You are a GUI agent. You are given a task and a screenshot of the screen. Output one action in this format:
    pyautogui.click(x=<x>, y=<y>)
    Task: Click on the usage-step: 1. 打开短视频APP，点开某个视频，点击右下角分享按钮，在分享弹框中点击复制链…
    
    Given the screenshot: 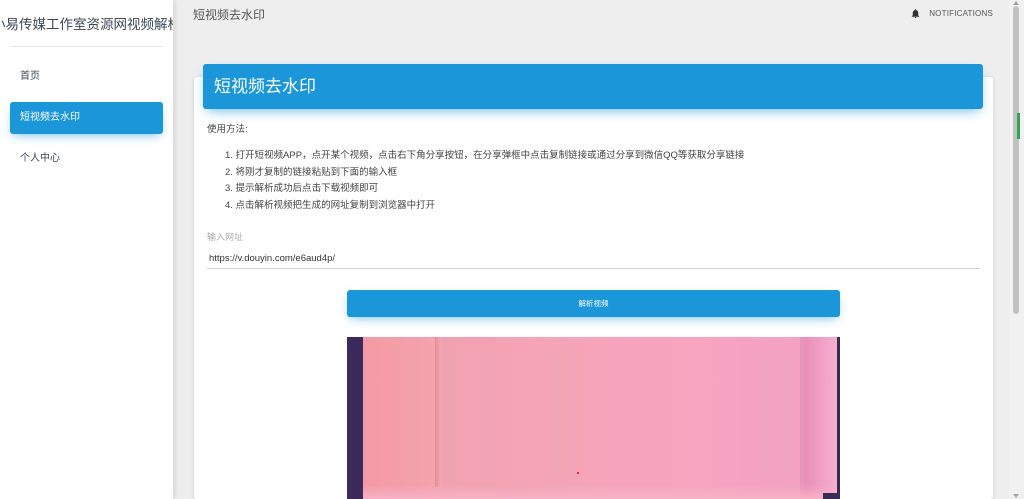 What is the action you would take?
    pyautogui.click(x=485, y=155)
    